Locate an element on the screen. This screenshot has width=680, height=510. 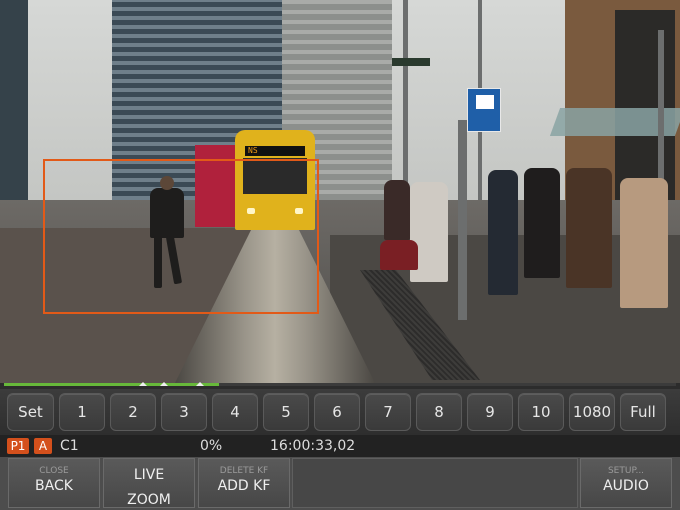
preset-bar: Set 1 2 3 4 5 6 7 8 9 10 1080 Full is located at coordinates (340, 412).